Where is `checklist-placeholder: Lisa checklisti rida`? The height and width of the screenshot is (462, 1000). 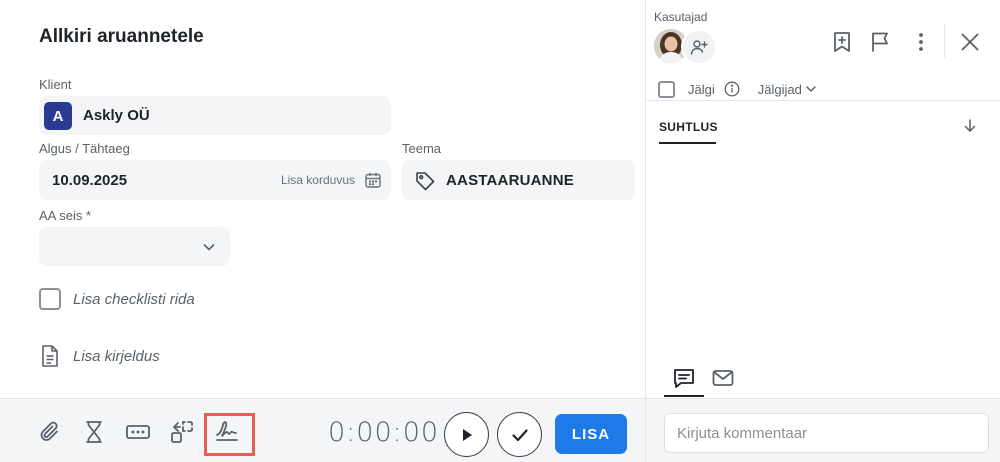 checklist-placeholder: Lisa checklisti rida is located at coordinates (134, 299).